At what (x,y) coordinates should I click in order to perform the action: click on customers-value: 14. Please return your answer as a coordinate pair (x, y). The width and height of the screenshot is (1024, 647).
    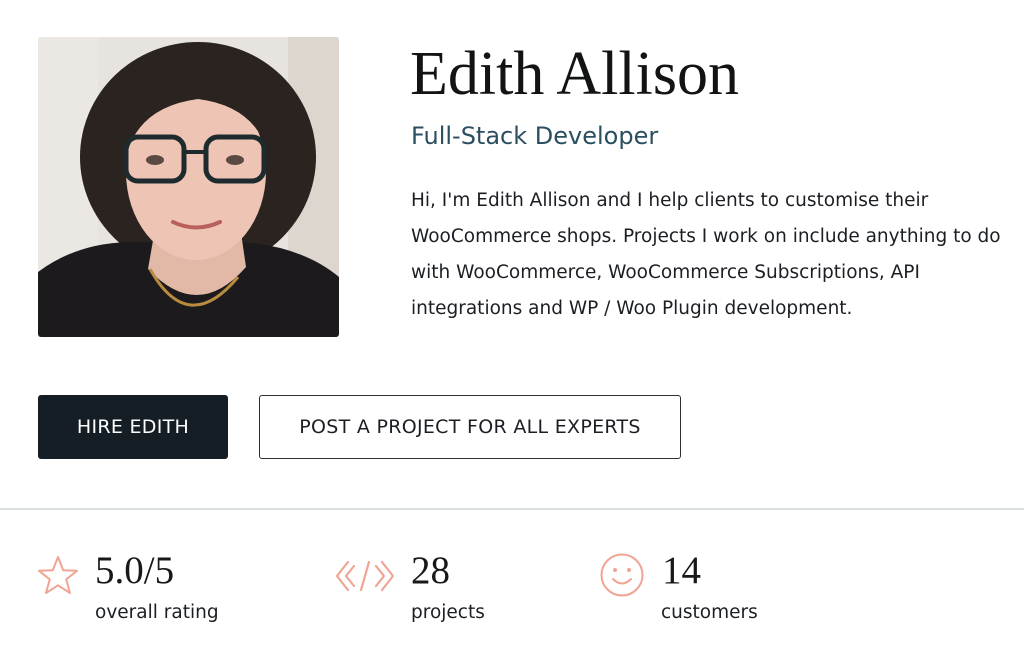
    Looking at the image, I should click on (681, 570).